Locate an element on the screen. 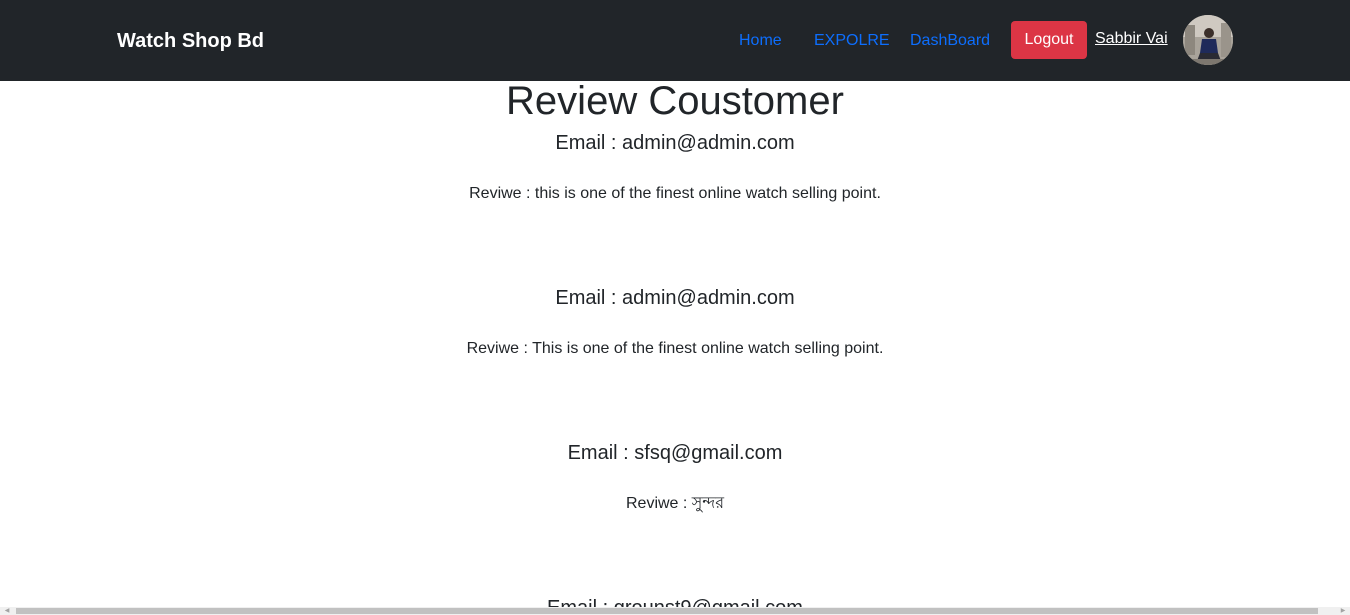 The image size is (1350, 615). nav-link-home: Home is located at coordinates (760, 41).